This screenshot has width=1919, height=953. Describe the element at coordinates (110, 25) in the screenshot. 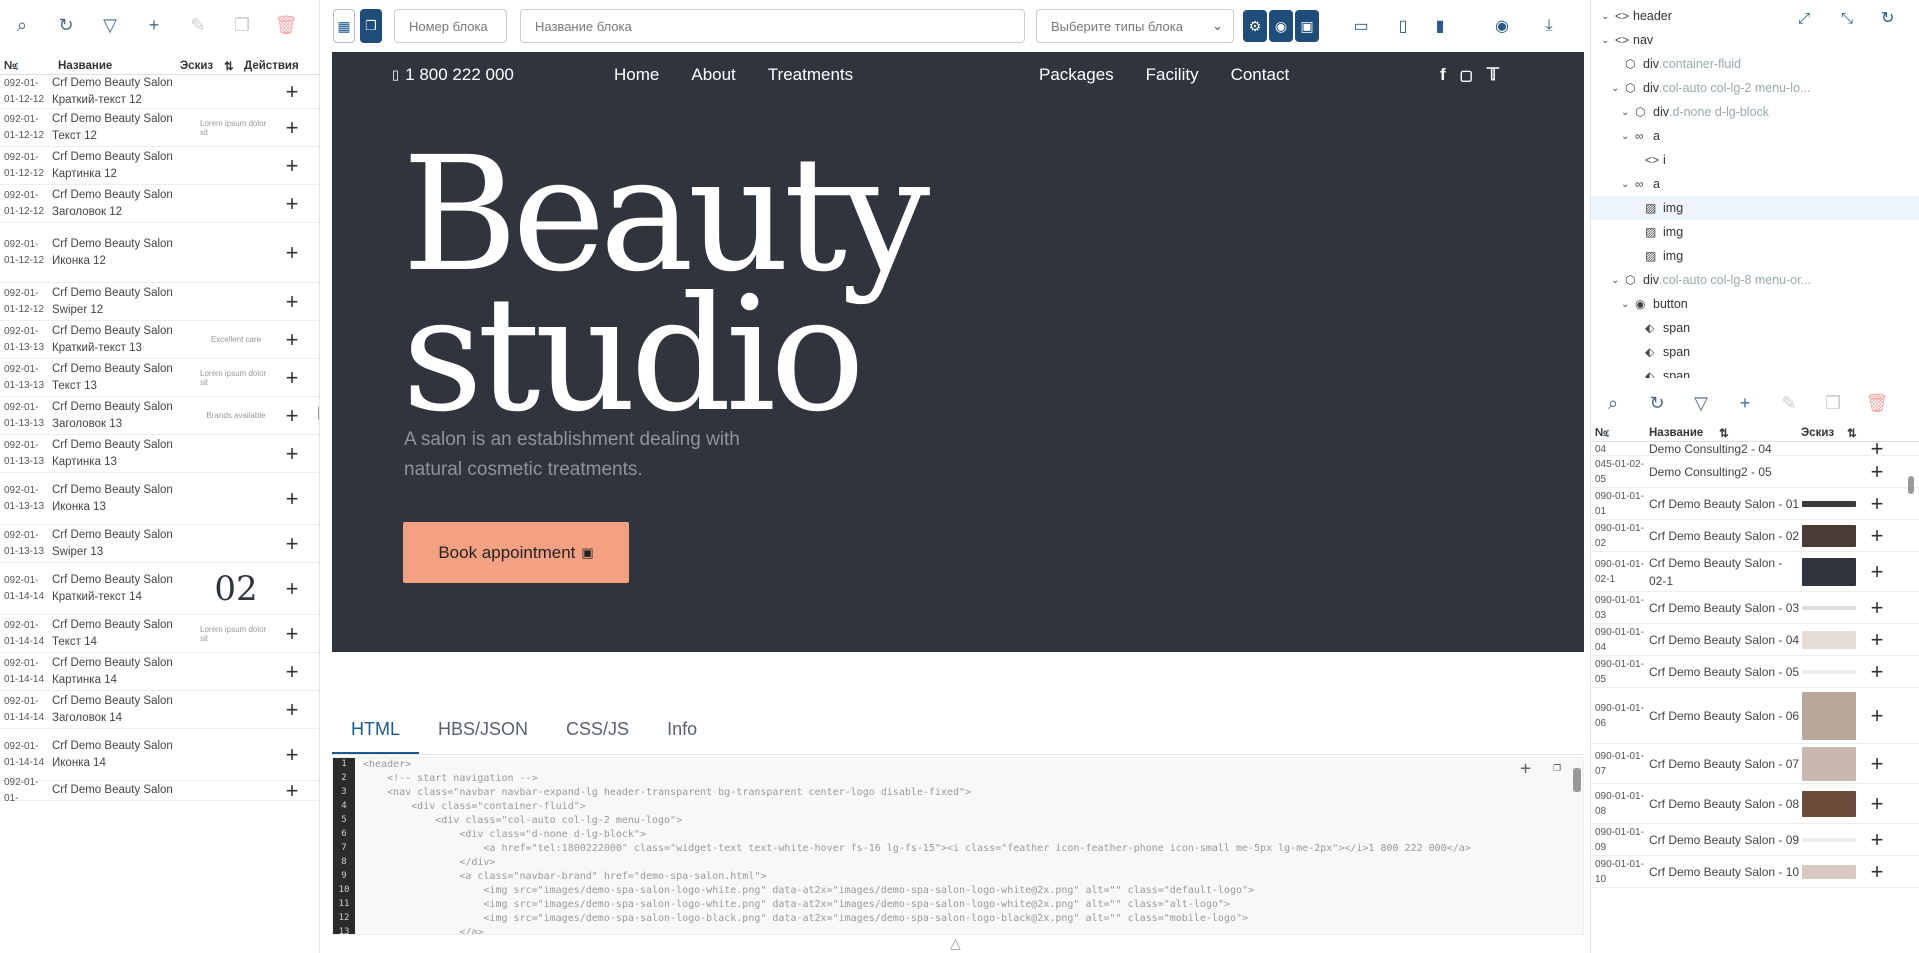

I see `filter-icon: ▽` at that location.